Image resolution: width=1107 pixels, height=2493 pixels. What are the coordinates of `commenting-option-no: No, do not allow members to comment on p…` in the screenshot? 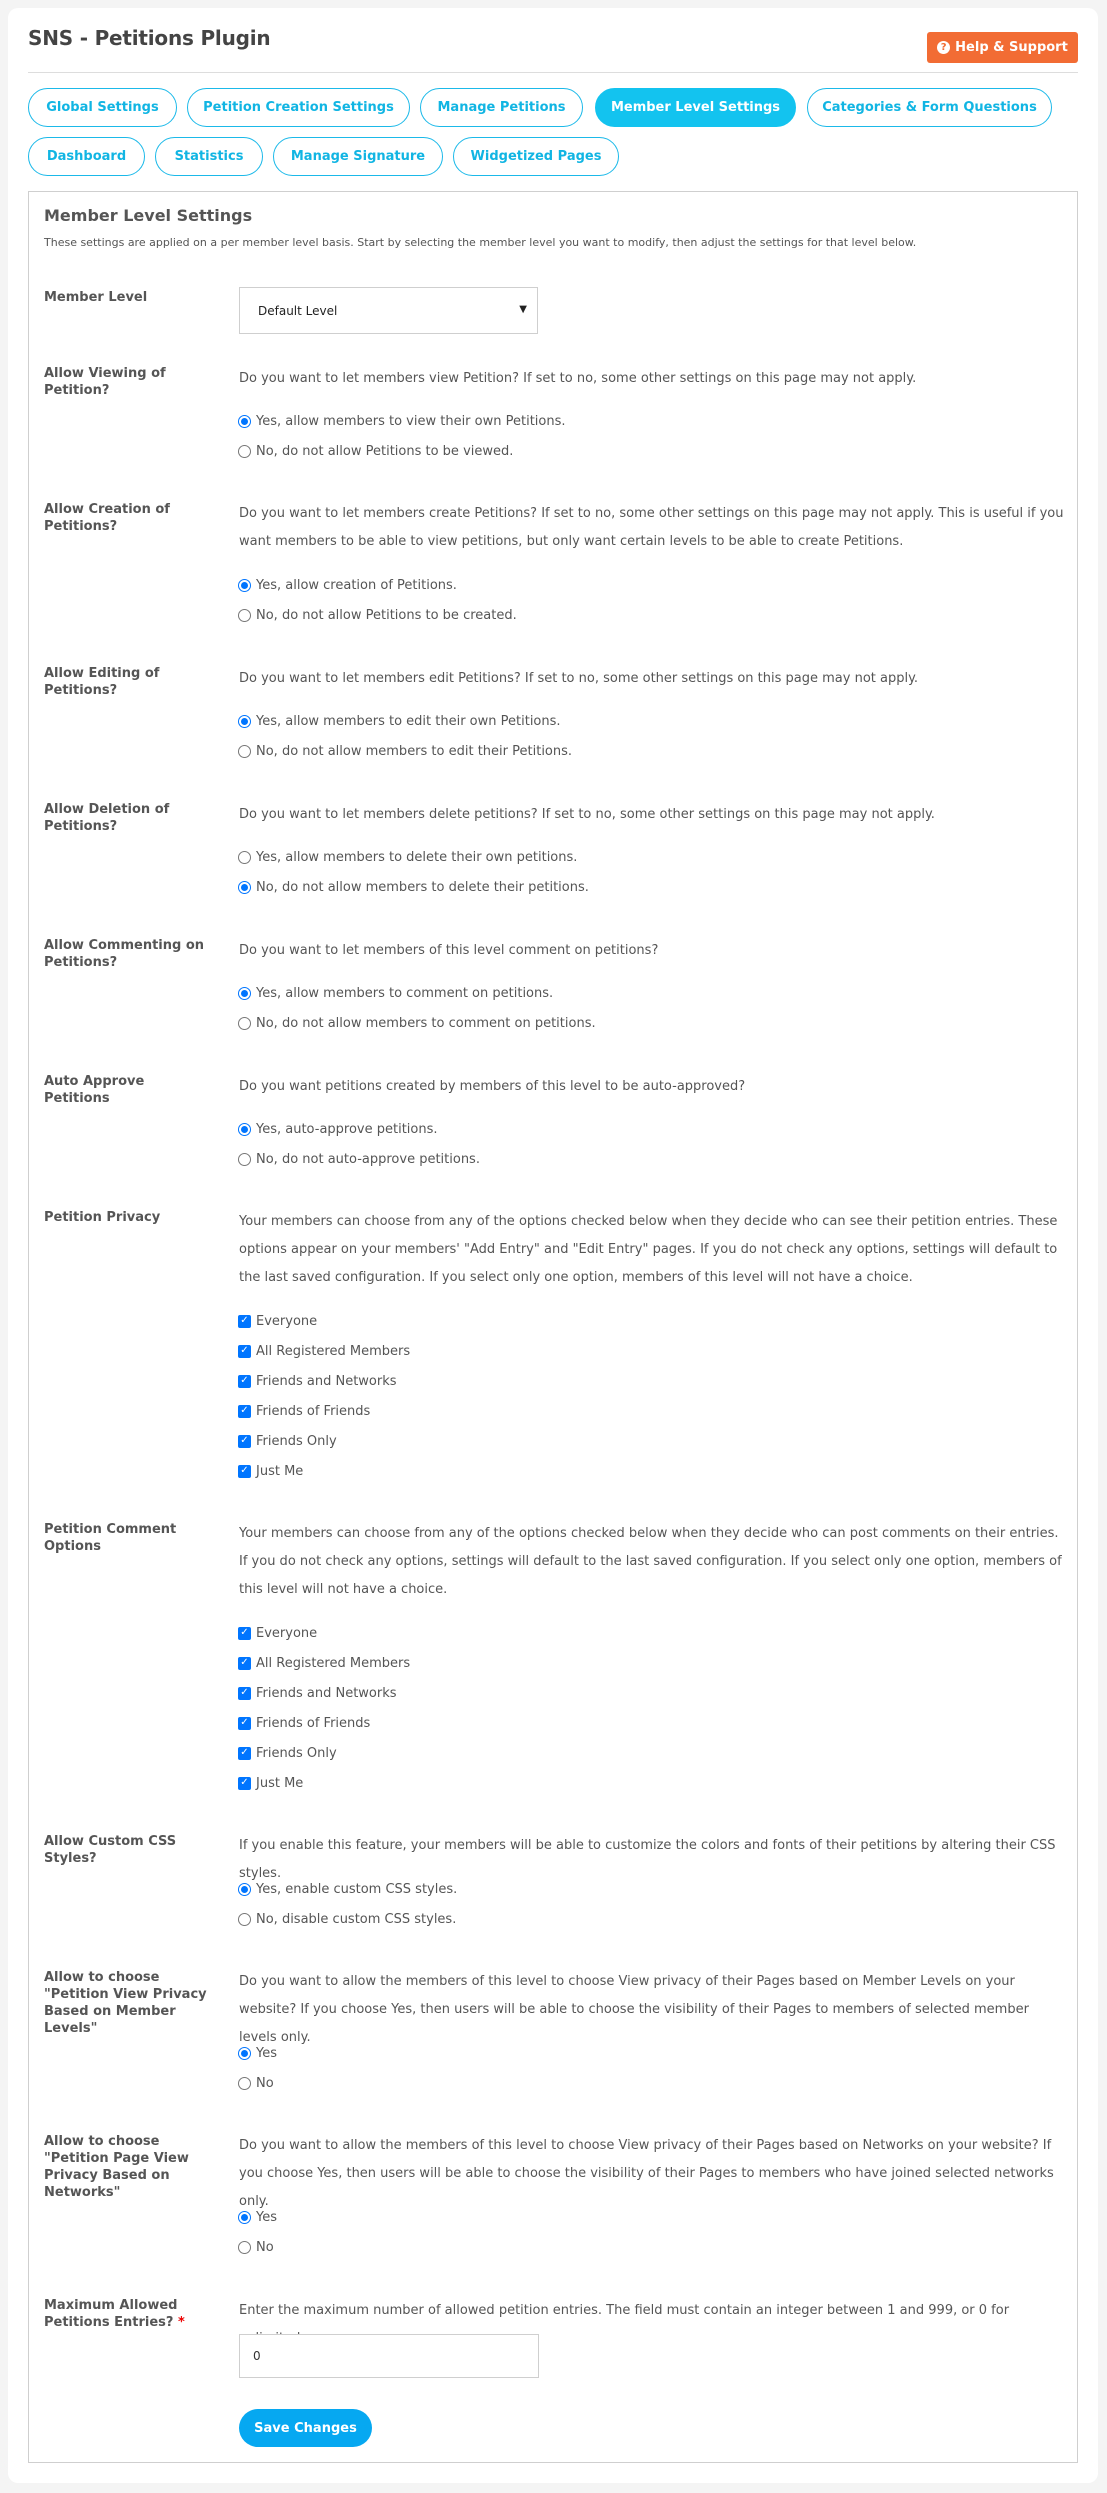 It's located at (417, 1023).